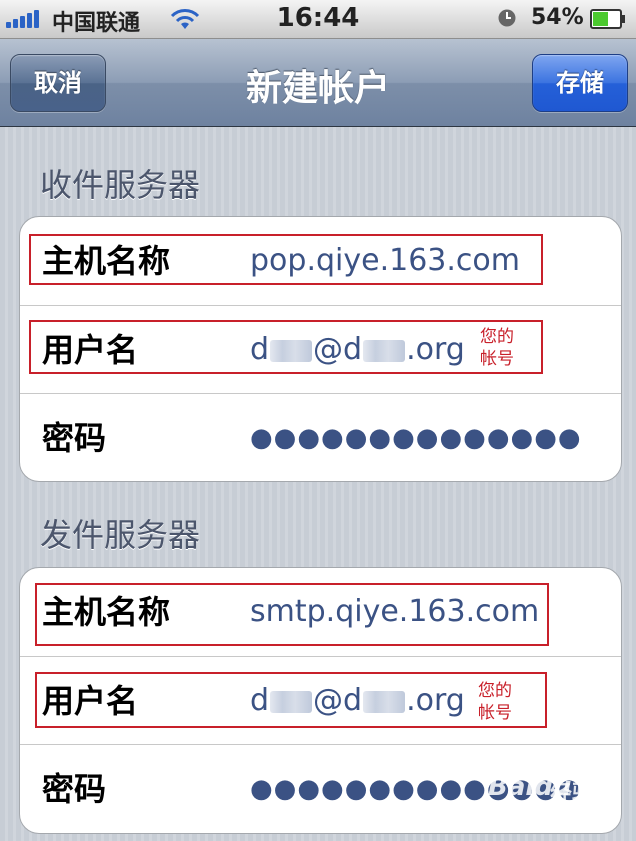 This screenshot has width=636, height=841. I want to click on incoming-server-header: 收件服务器, so click(120, 185).